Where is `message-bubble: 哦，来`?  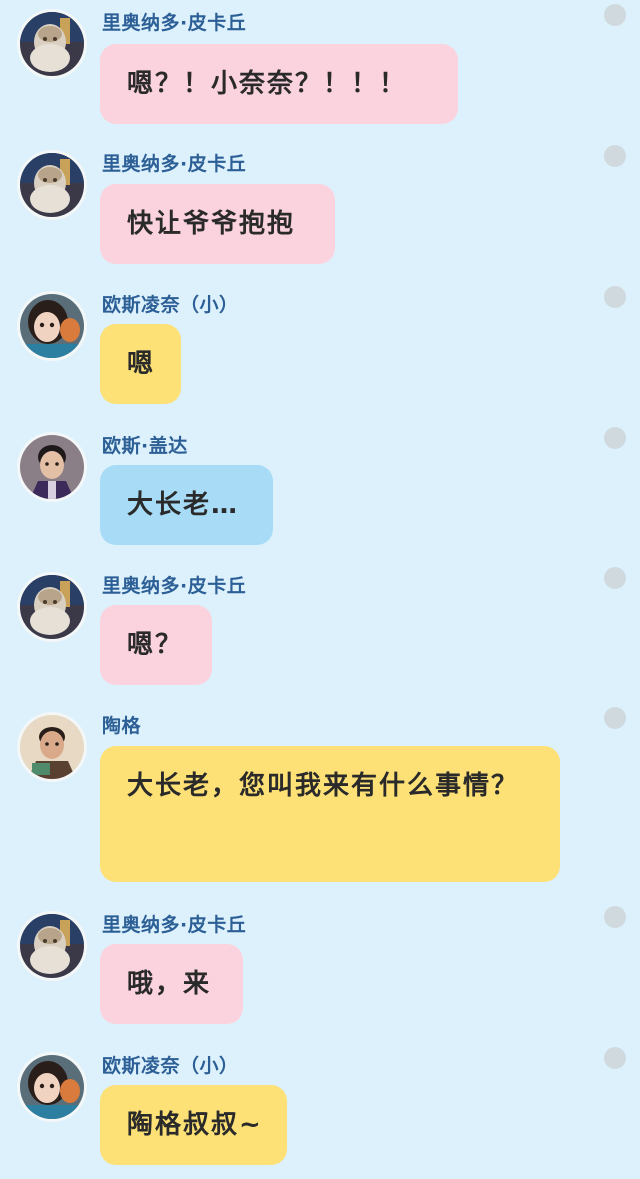
message-bubble: 哦，来 is located at coordinates (171, 984).